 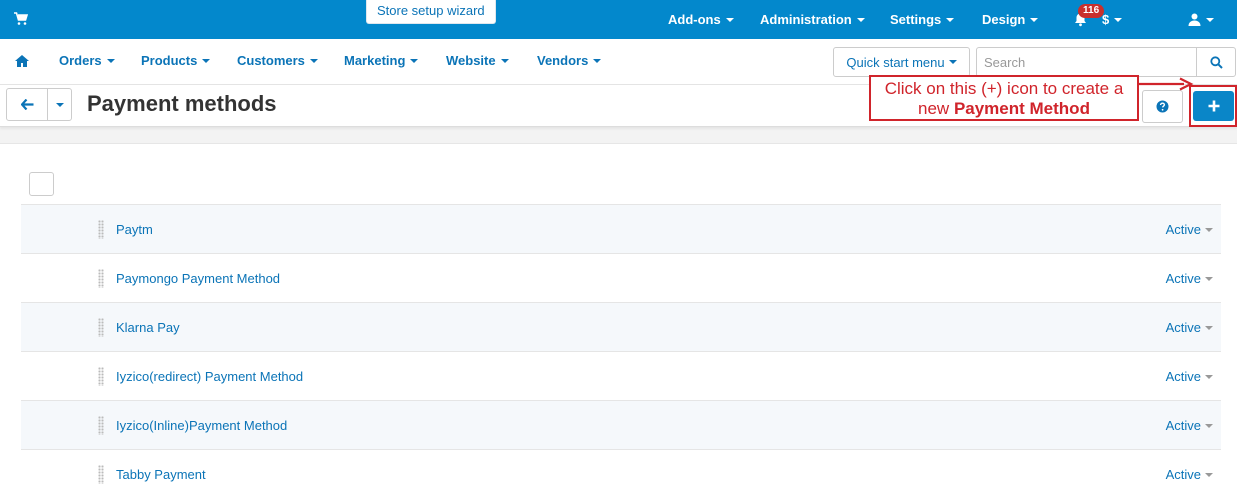 I want to click on annotation-line-1: Click on this (+) icon to create a, so click(x=1004, y=88).